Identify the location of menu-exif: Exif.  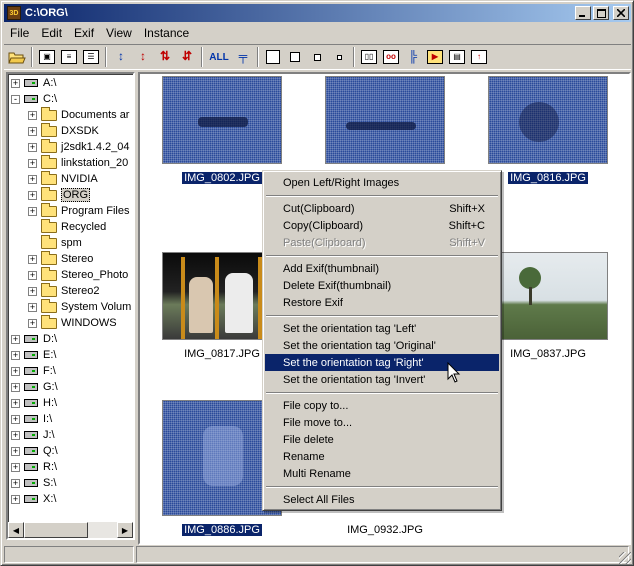
(84, 33).